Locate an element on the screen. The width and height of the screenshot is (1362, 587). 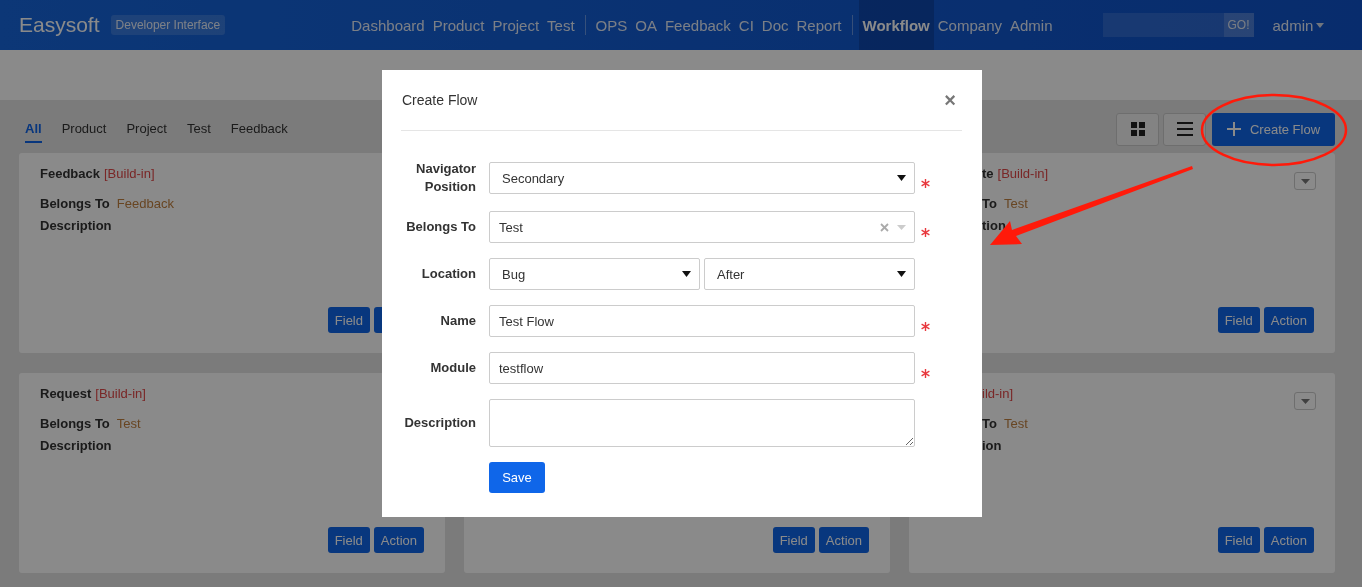
list-icon is located at coordinates (1184, 129).